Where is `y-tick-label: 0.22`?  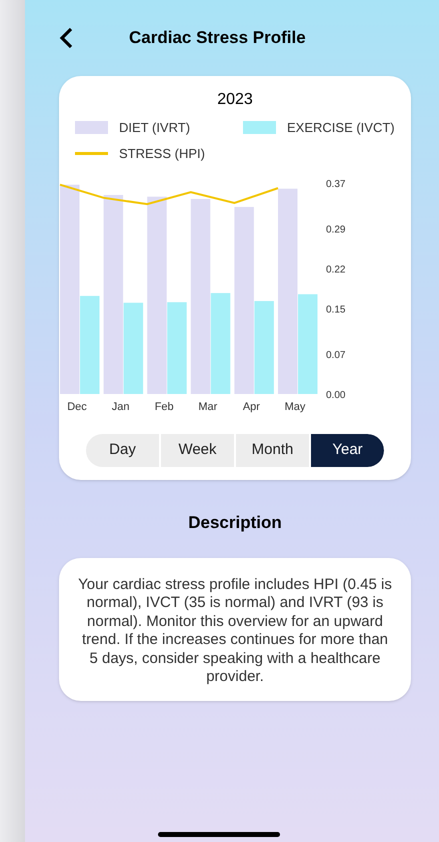
y-tick-label: 0.22 is located at coordinates (336, 270).